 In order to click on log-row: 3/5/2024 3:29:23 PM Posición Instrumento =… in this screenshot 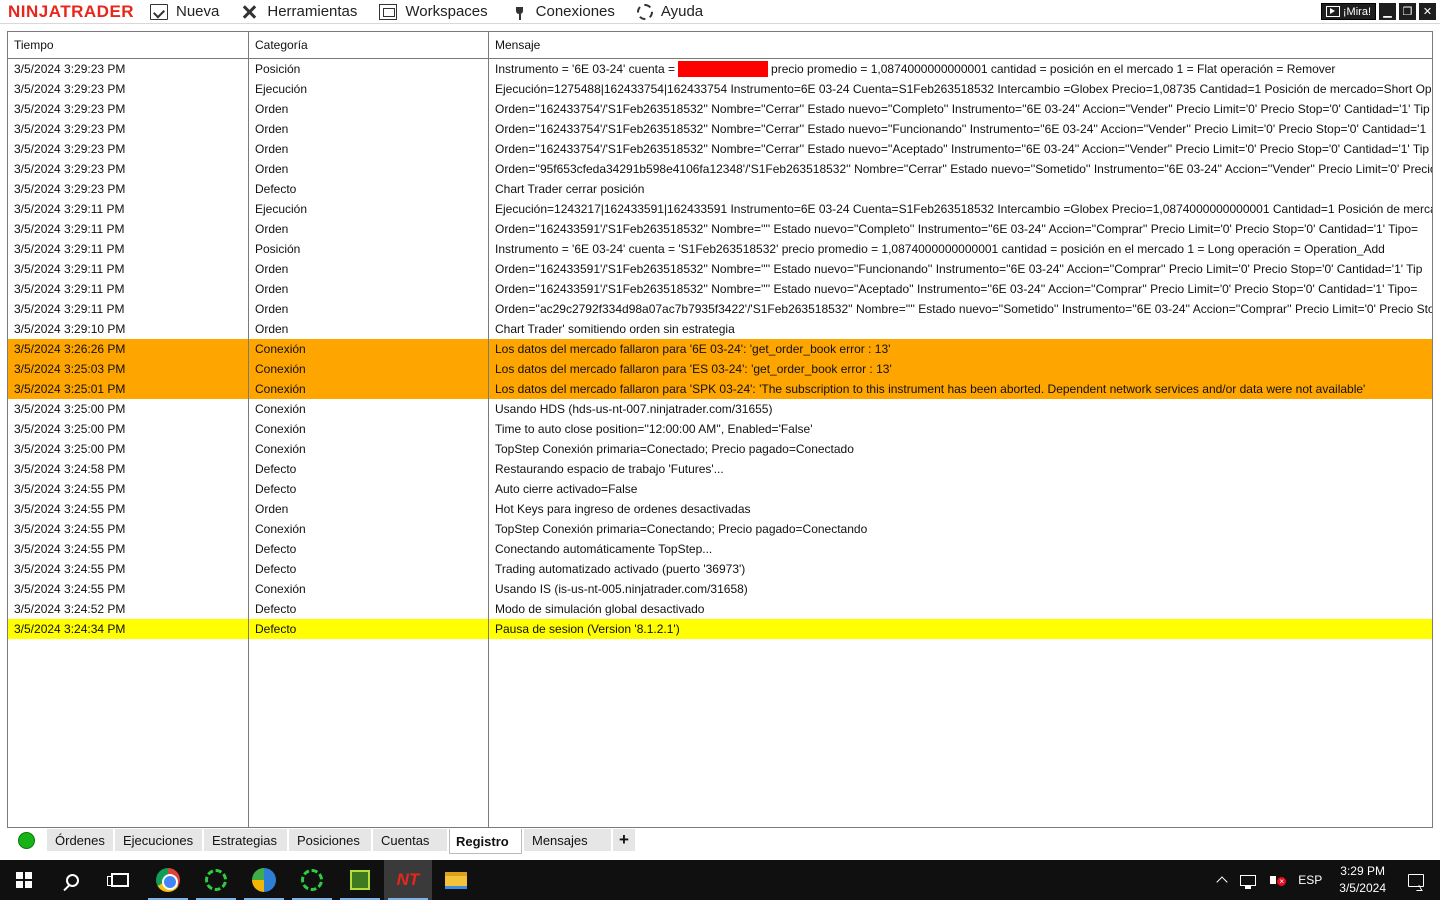, I will do `click(720, 69)`.